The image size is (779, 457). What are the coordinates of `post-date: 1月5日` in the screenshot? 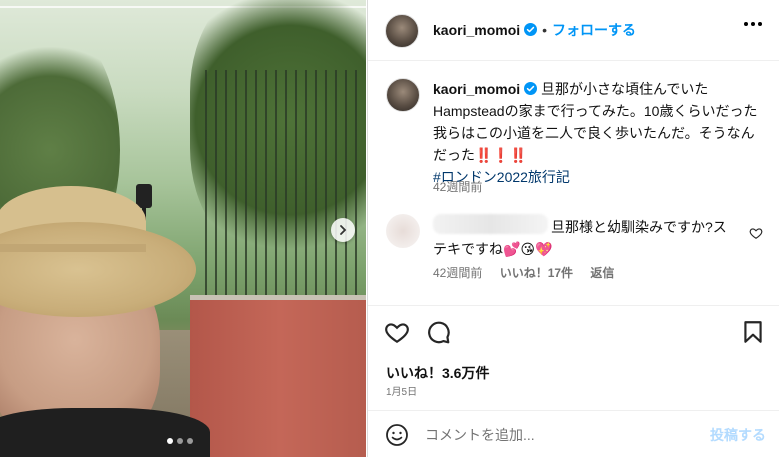 It's located at (401, 390).